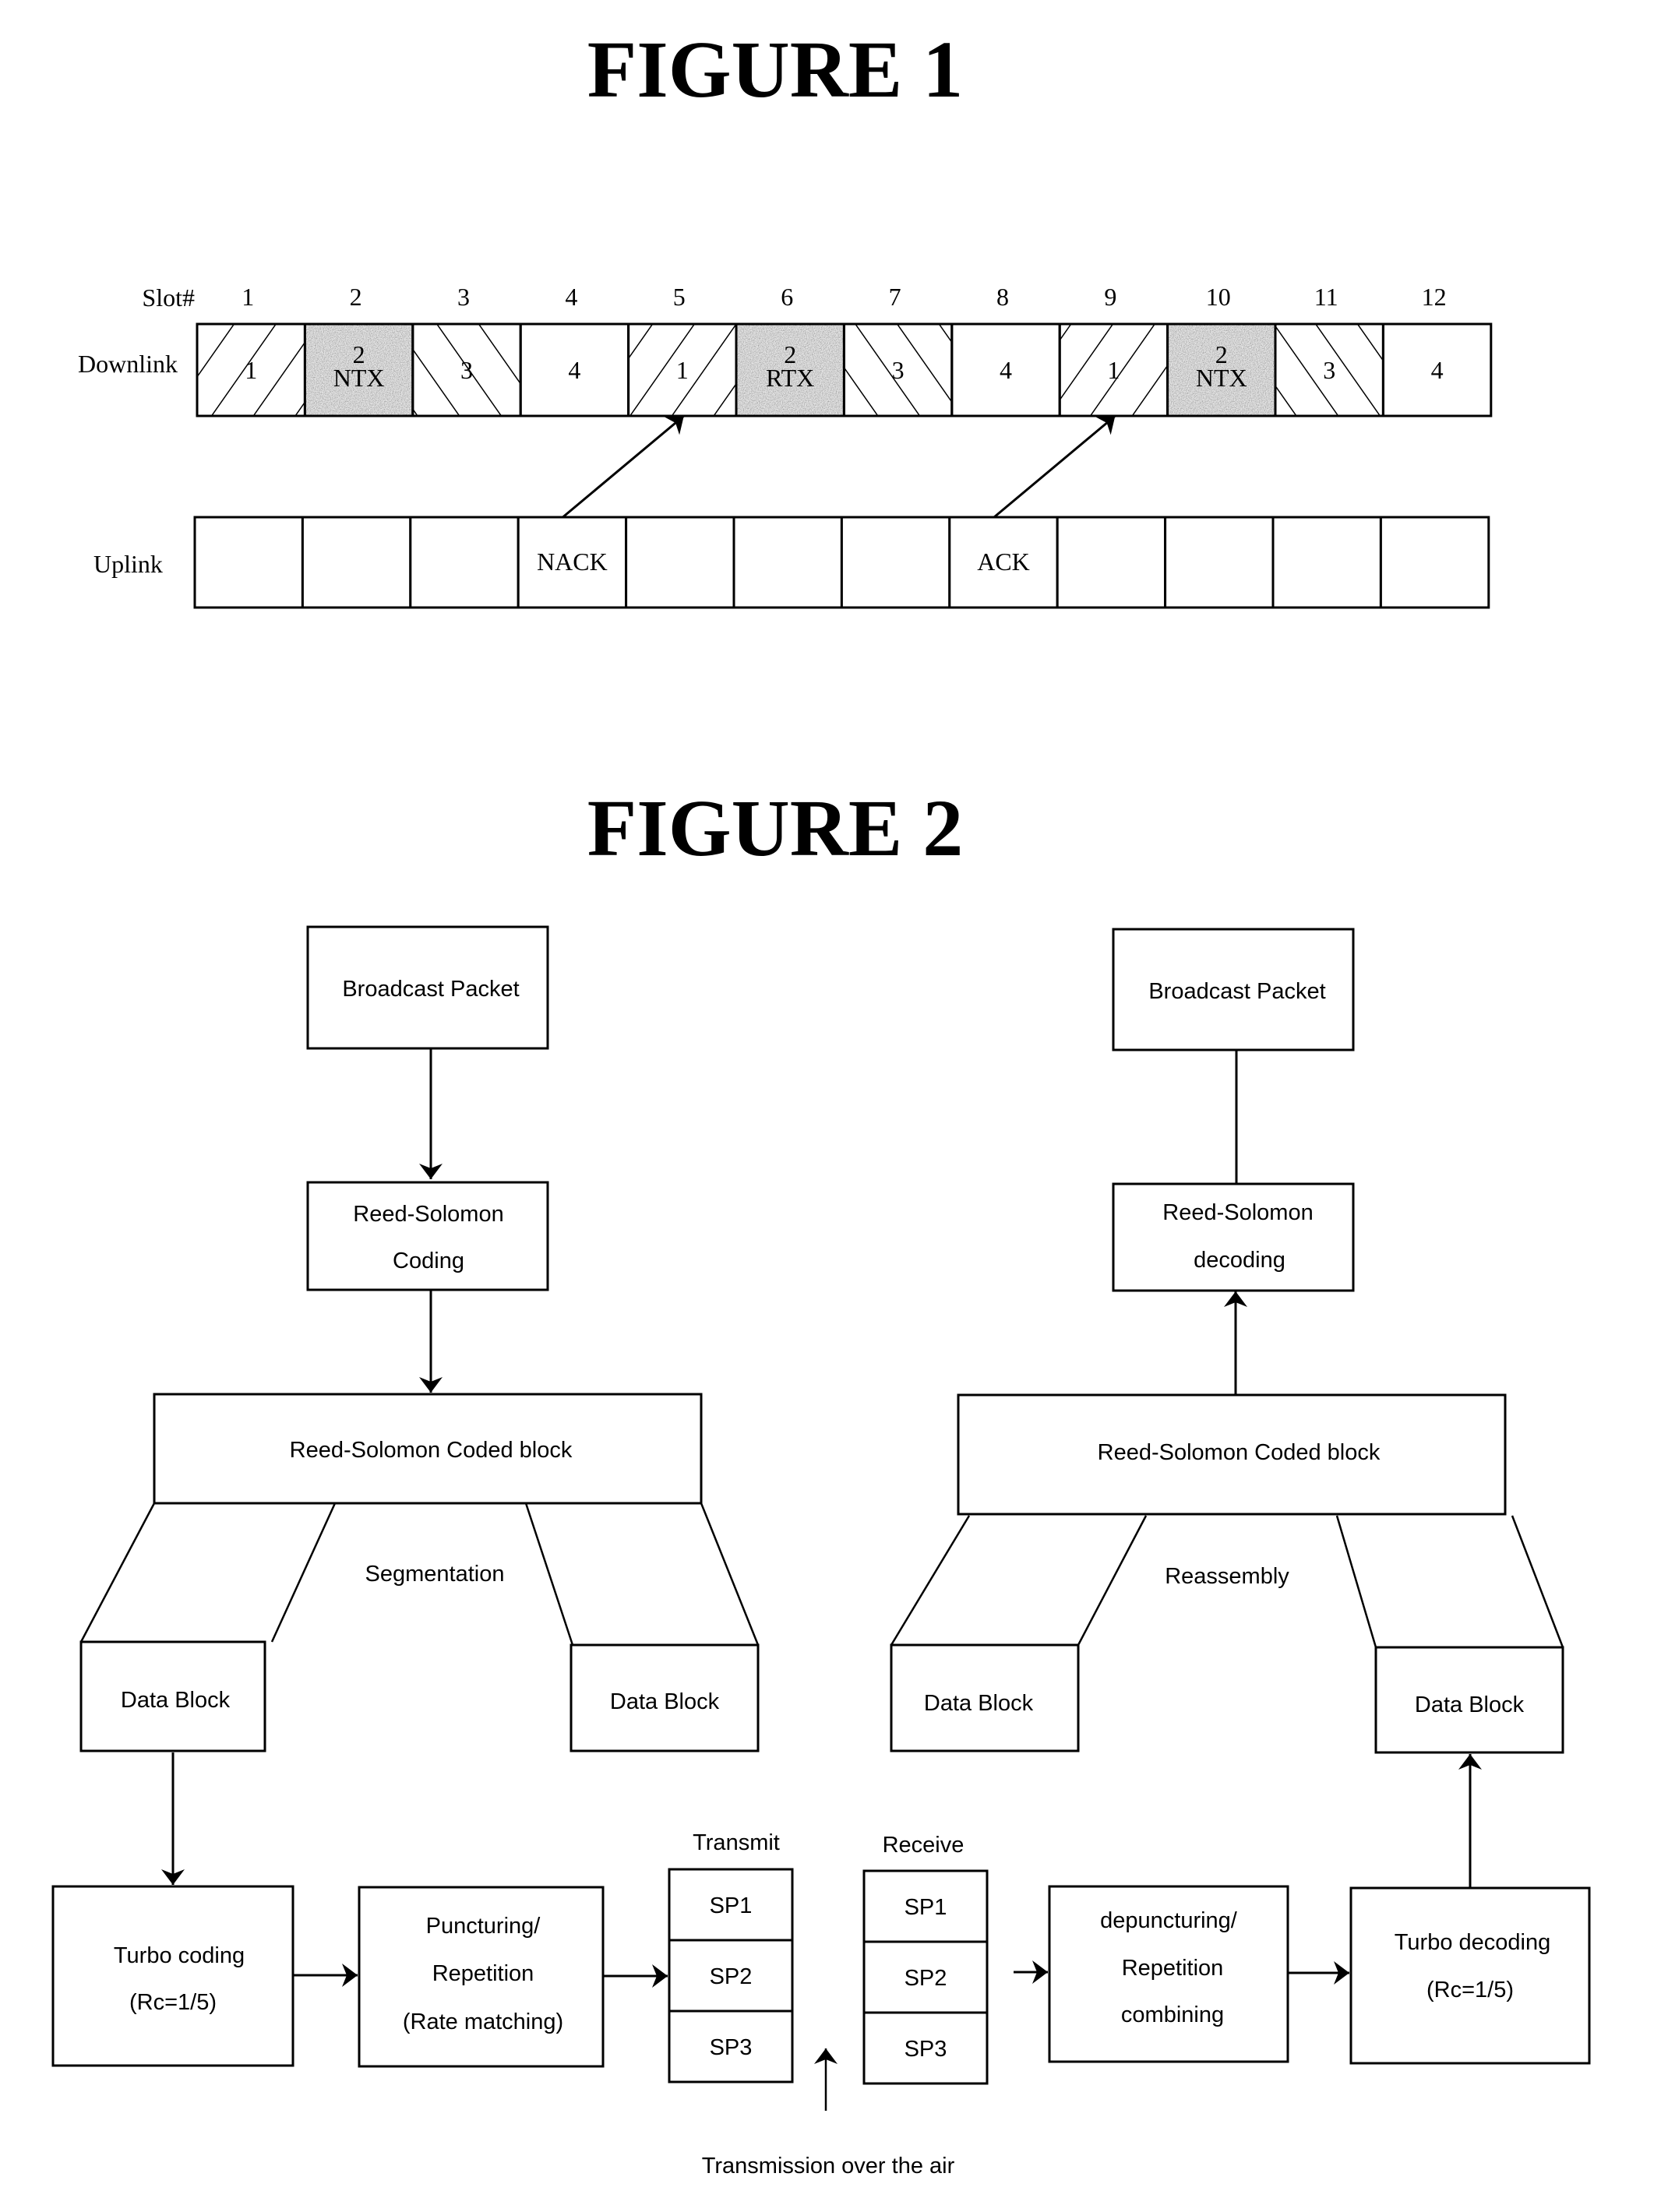 The height and width of the screenshot is (2212, 1668). What do you see at coordinates (787, 297) in the screenshot?
I see `slot-number: 6` at bounding box center [787, 297].